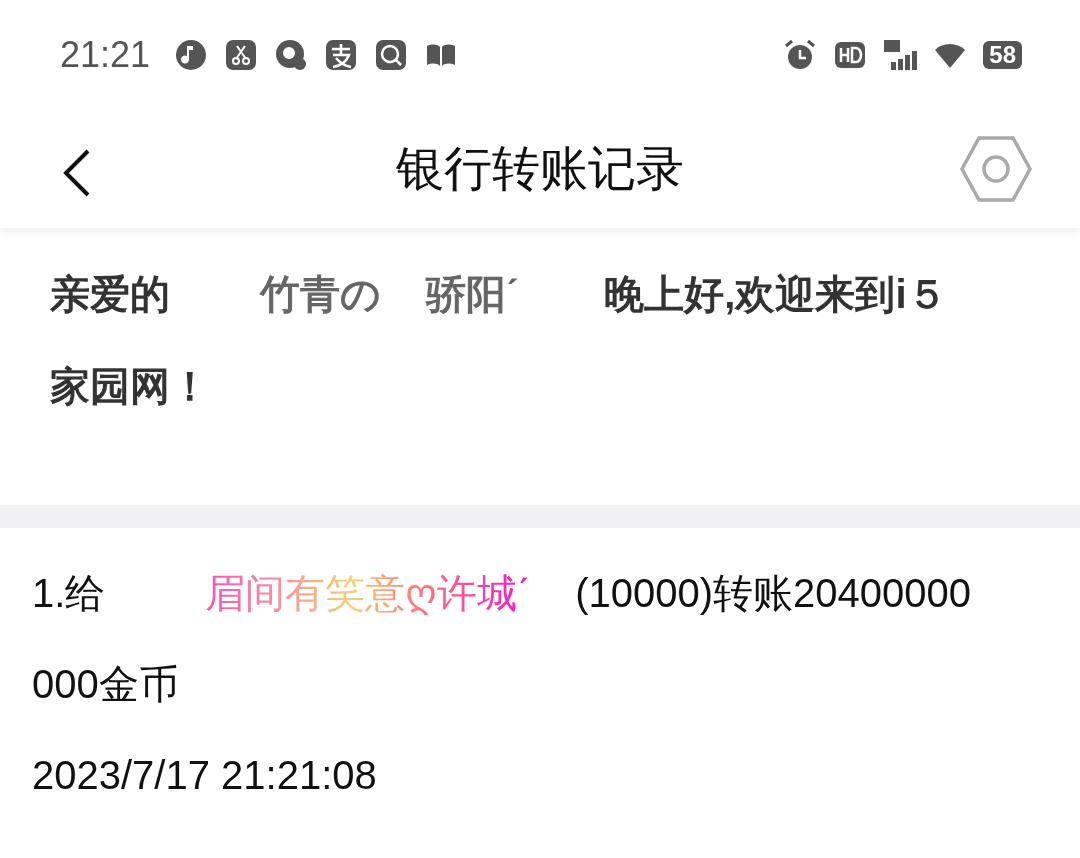 The image size is (1080, 858). What do you see at coordinates (205, 775) in the screenshot?
I see `record-time: 2023/7/17 21:21:08` at bounding box center [205, 775].